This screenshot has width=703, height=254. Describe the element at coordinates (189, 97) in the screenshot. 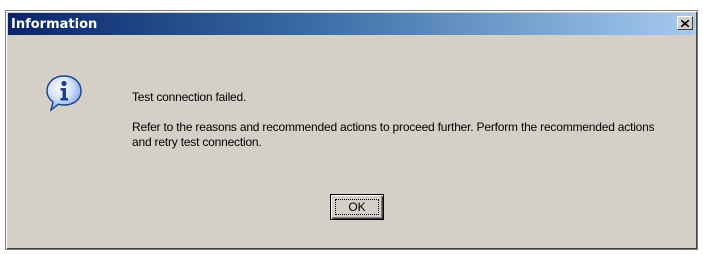

I see `message-primary: Test connection failed.` at that location.